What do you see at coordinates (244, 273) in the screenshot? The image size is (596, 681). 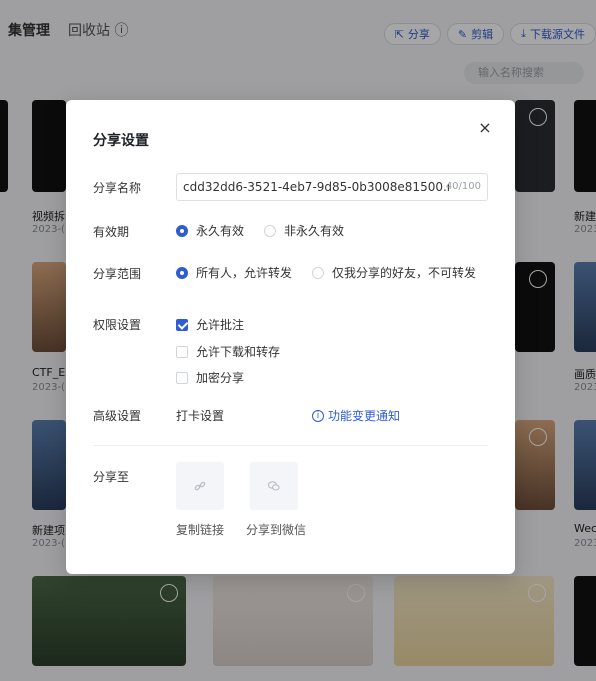 I see `radio-label: 所有人，允许转发` at bounding box center [244, 273].